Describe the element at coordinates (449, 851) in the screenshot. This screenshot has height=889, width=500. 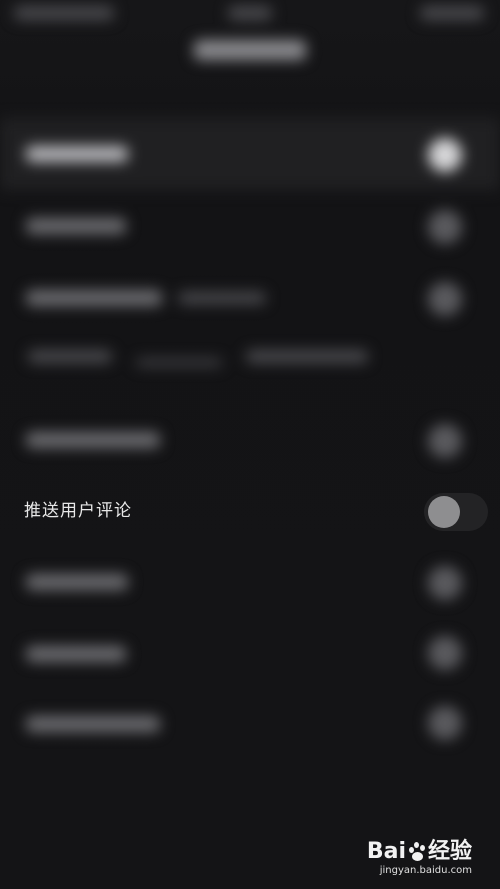
I see `watermark-brand-right: 经验` at that location.